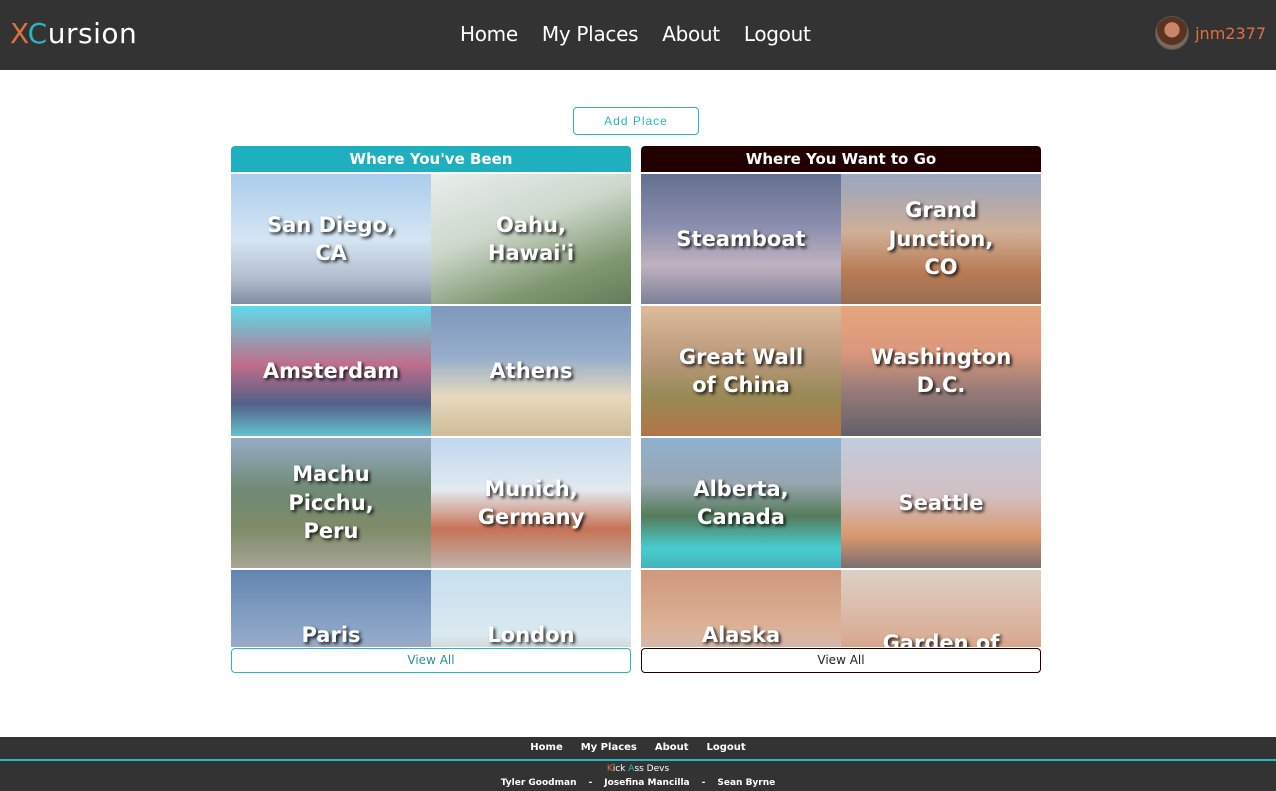 This screenshot has height=791, width=1276. I want to click on been-view-all-button: View All, so click(431, 660).